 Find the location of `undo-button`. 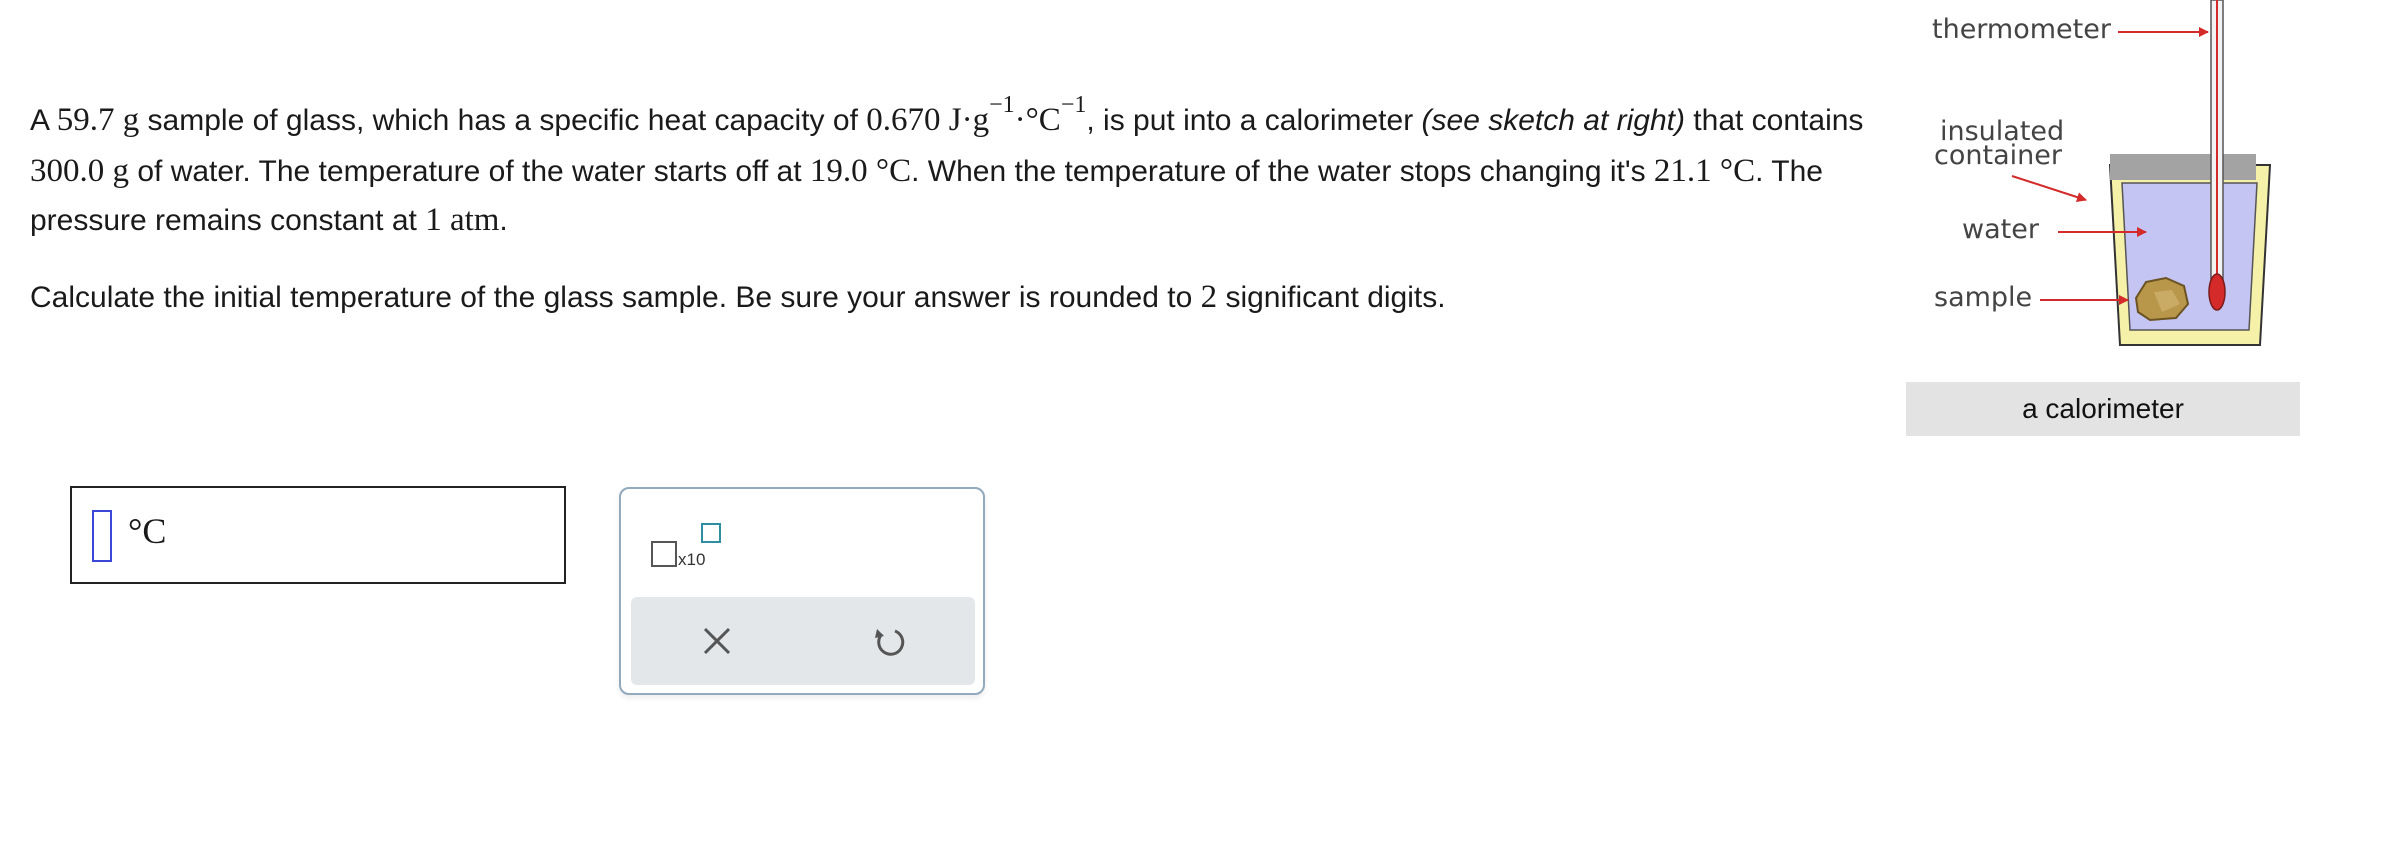

undo-button is located at coordinates (889, 641).